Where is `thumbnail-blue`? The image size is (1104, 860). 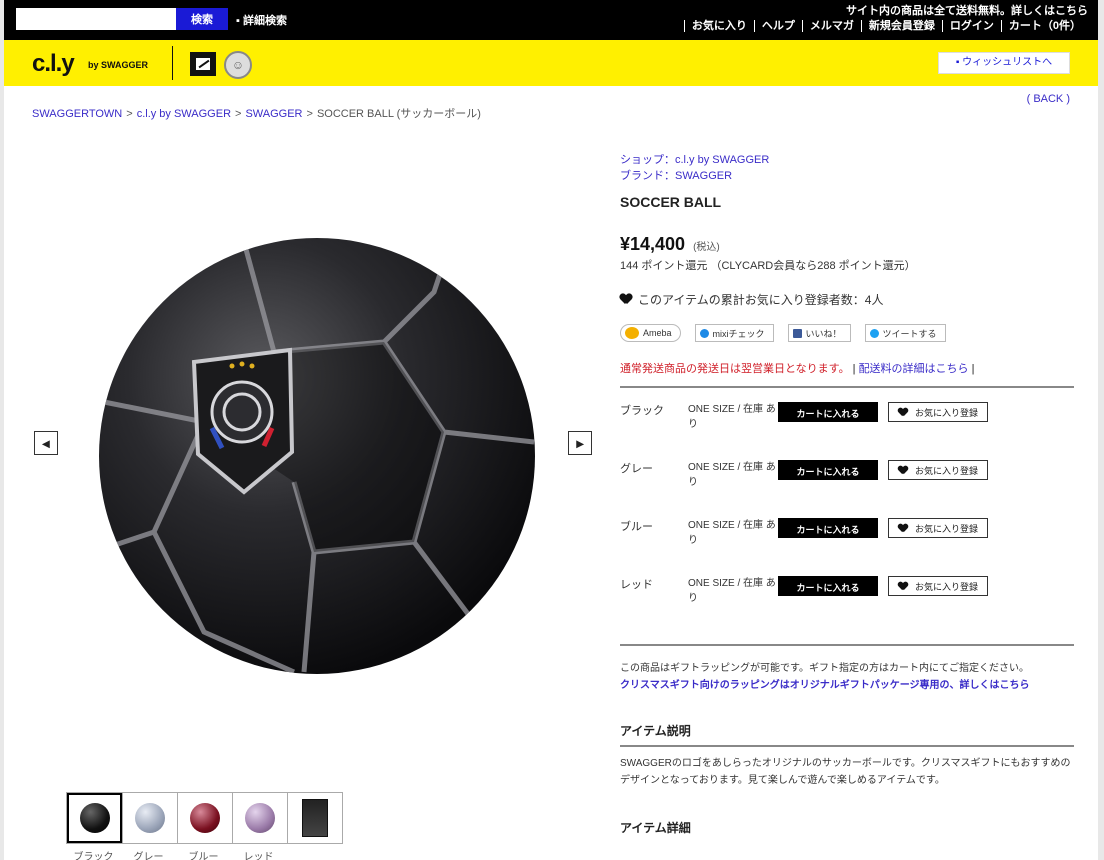
thumbnail-blue is located at coordinates (204, 818).